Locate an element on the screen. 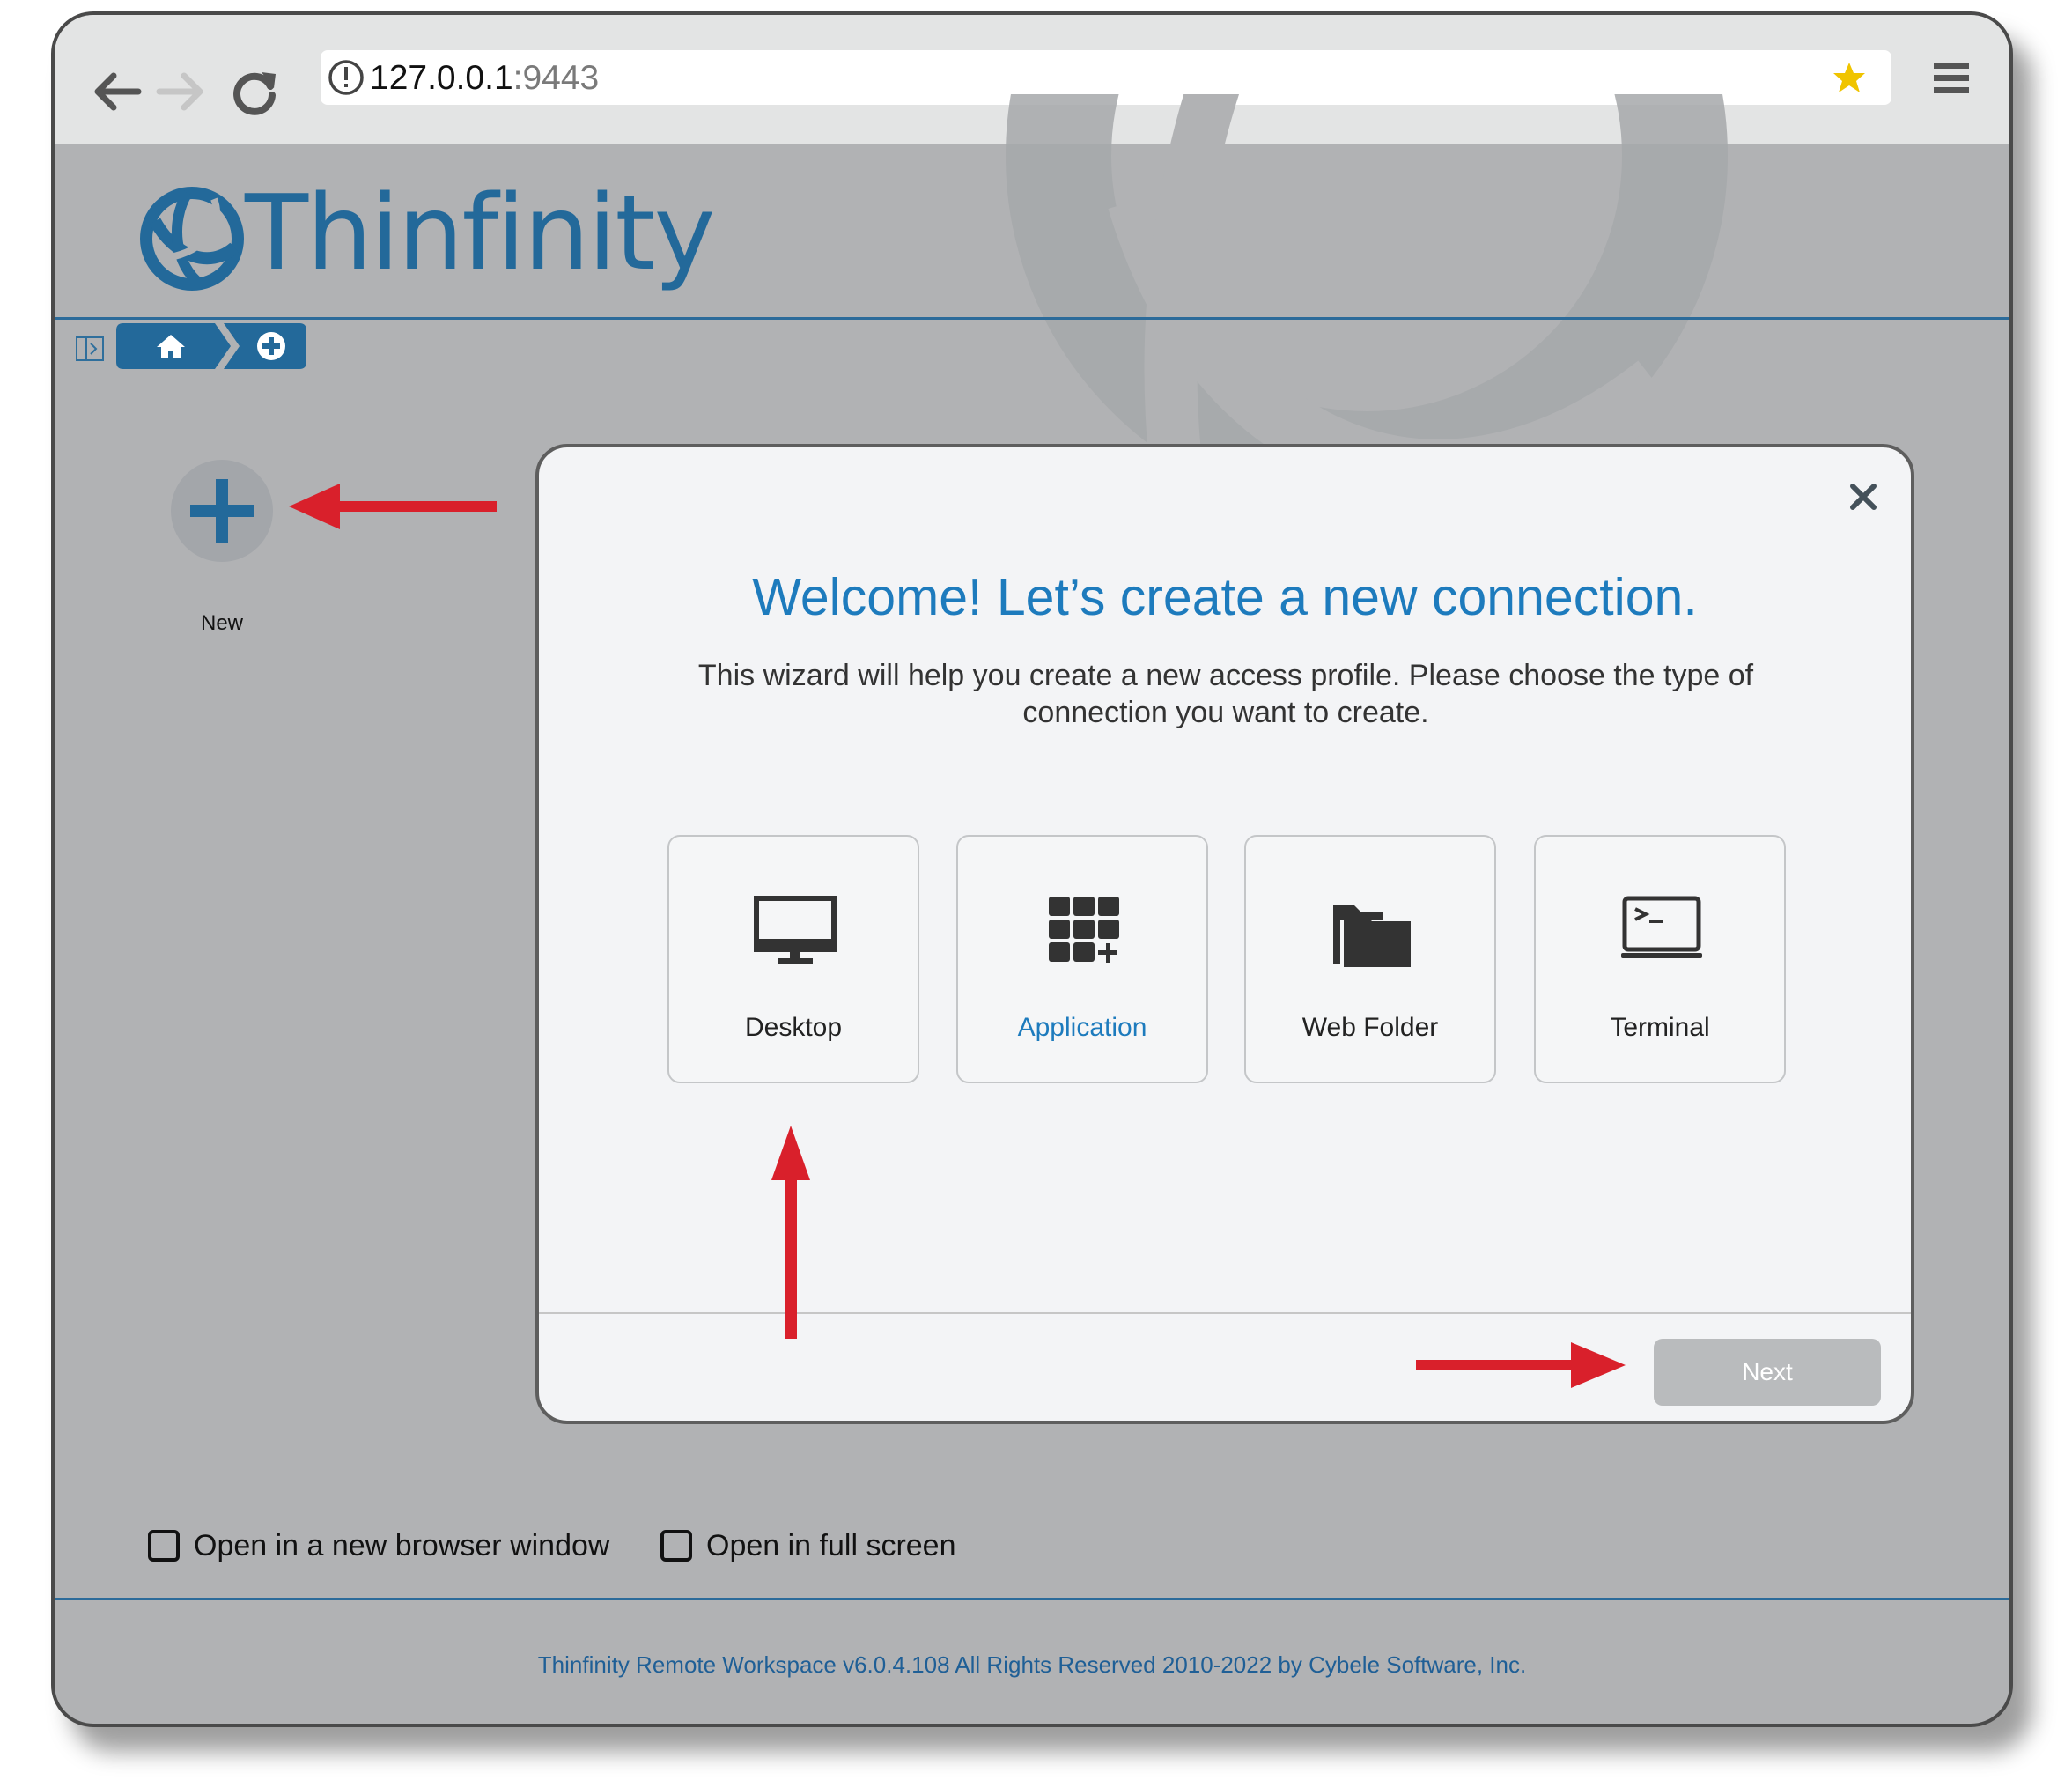  footer-divider is located at coordinates (1032, 1599).